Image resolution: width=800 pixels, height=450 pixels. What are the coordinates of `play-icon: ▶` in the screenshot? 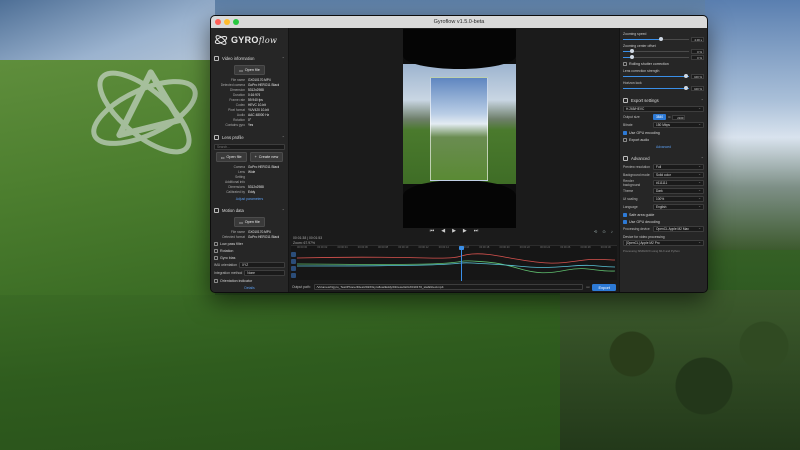 It's located at (454, 231).